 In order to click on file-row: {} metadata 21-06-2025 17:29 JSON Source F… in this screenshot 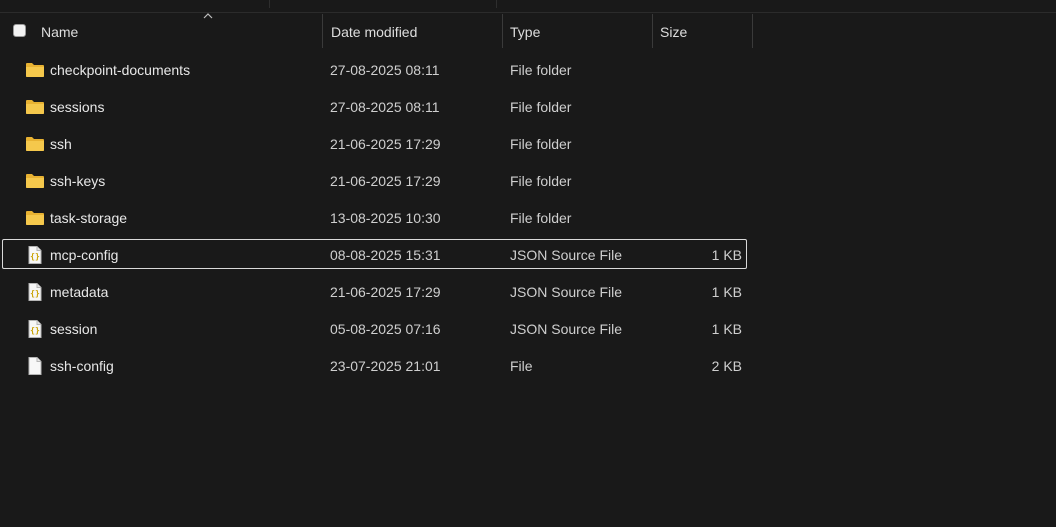, I will do `click(374, 291)`.